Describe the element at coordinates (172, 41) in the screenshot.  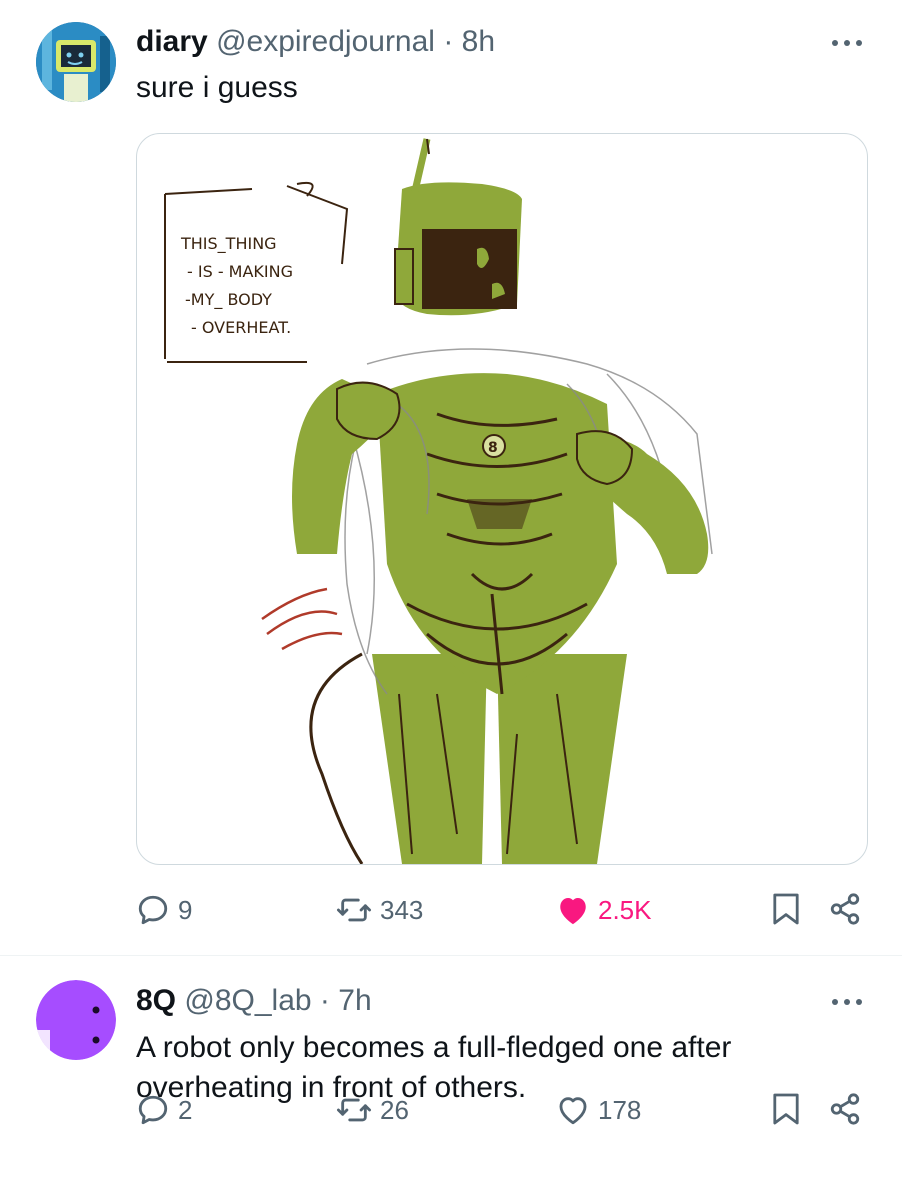
I see `author-name: diary` at that location.